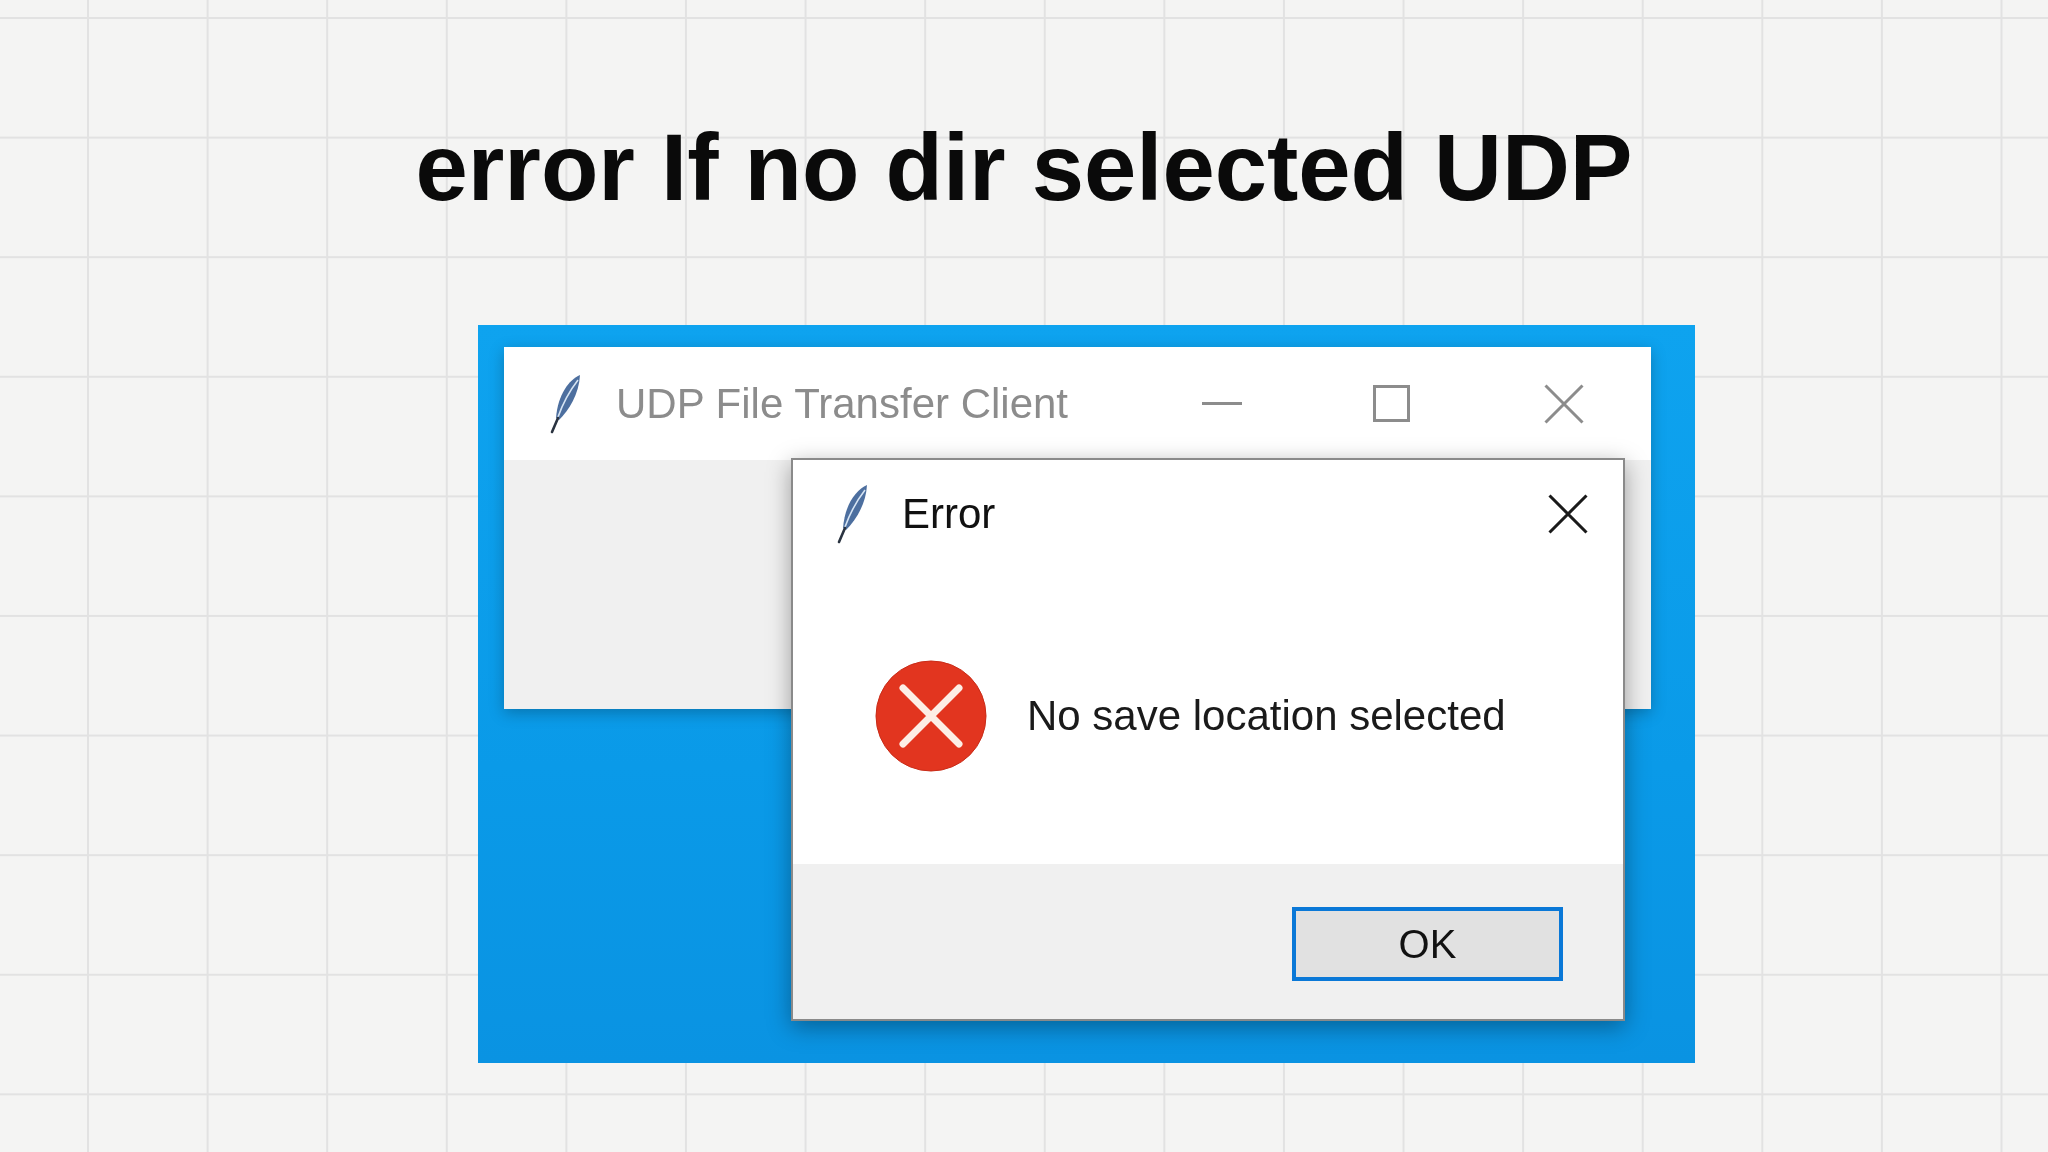  Describe the element at coordinates (1427, 944) in the screenshot. I see `ok-button: OK` at that location.